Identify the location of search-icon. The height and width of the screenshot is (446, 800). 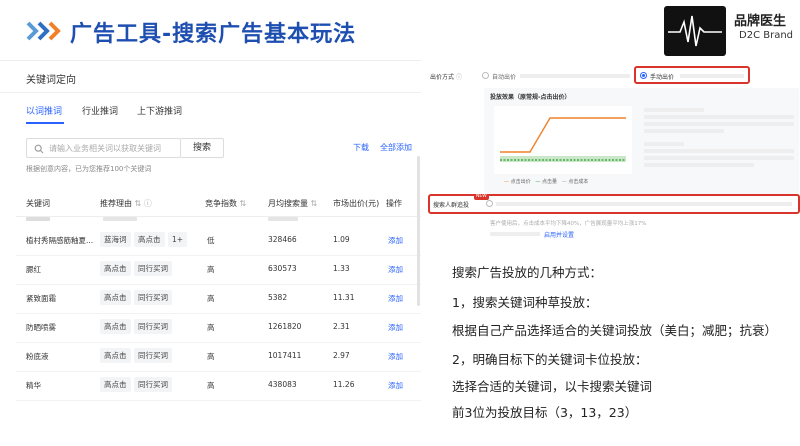
(39, 149).